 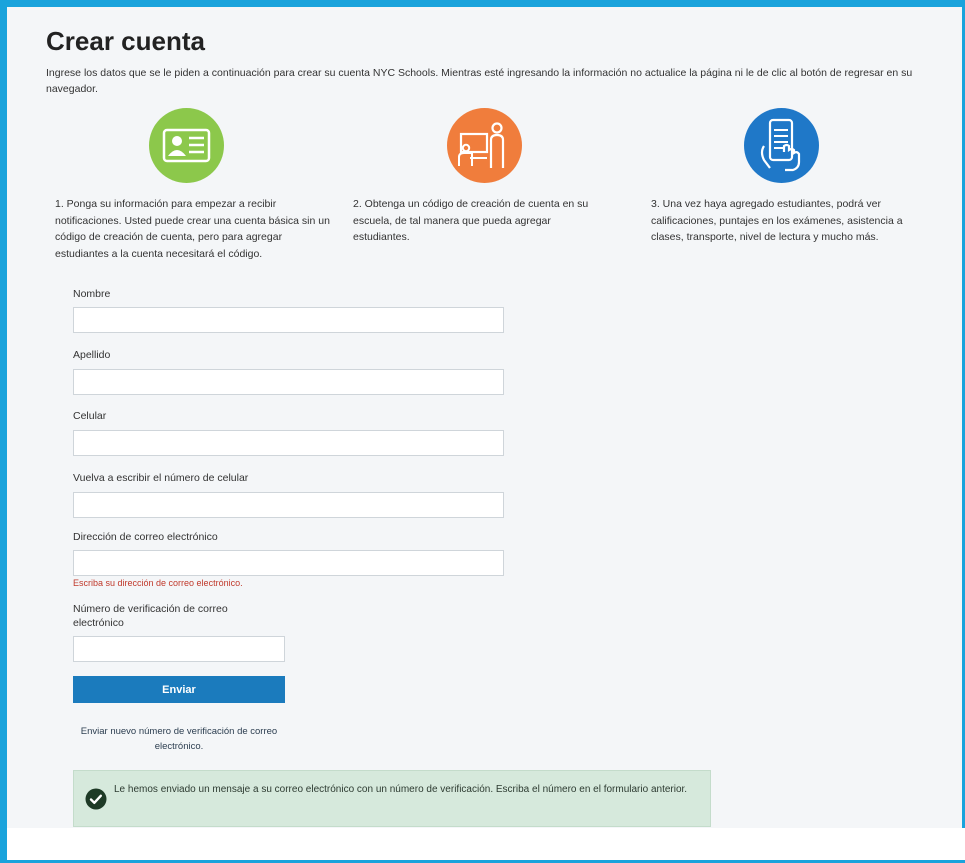 I want to click on verification-code-input, so click(x=179, y=649).